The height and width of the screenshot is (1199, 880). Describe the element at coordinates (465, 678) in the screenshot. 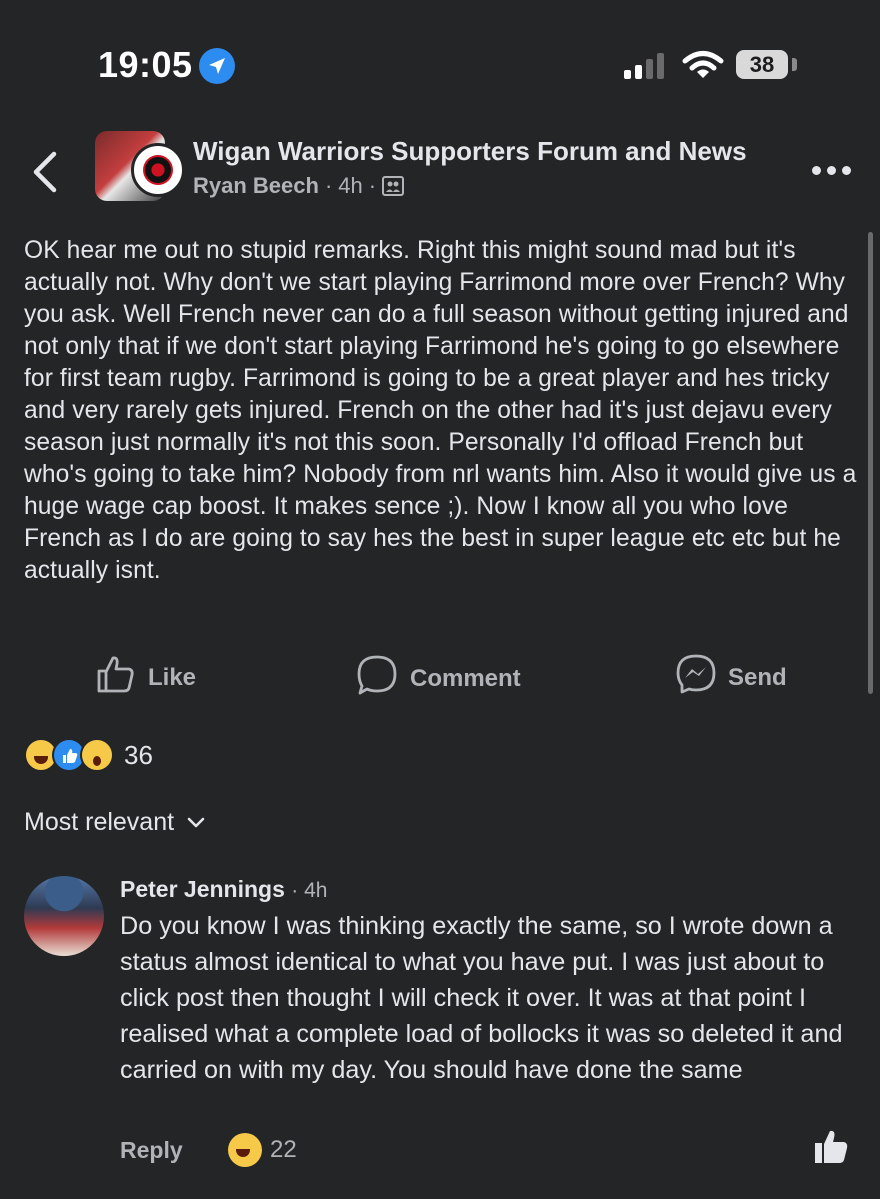

I see `comment-label: Comment` at that location.